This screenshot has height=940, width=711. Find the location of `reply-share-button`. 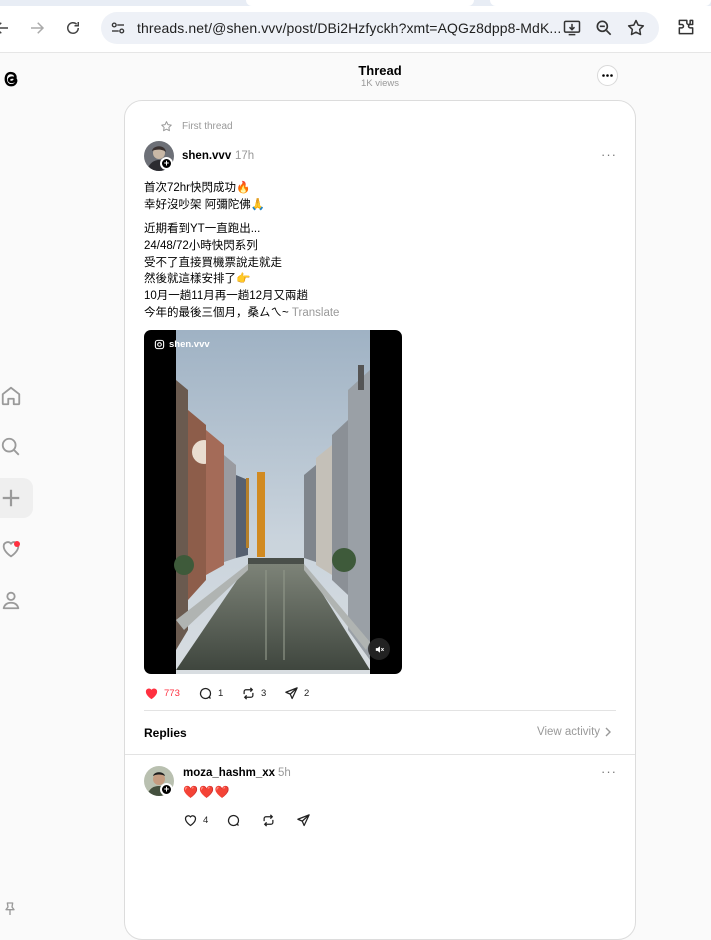

reply-share-button is located at coordinates (313, 820).